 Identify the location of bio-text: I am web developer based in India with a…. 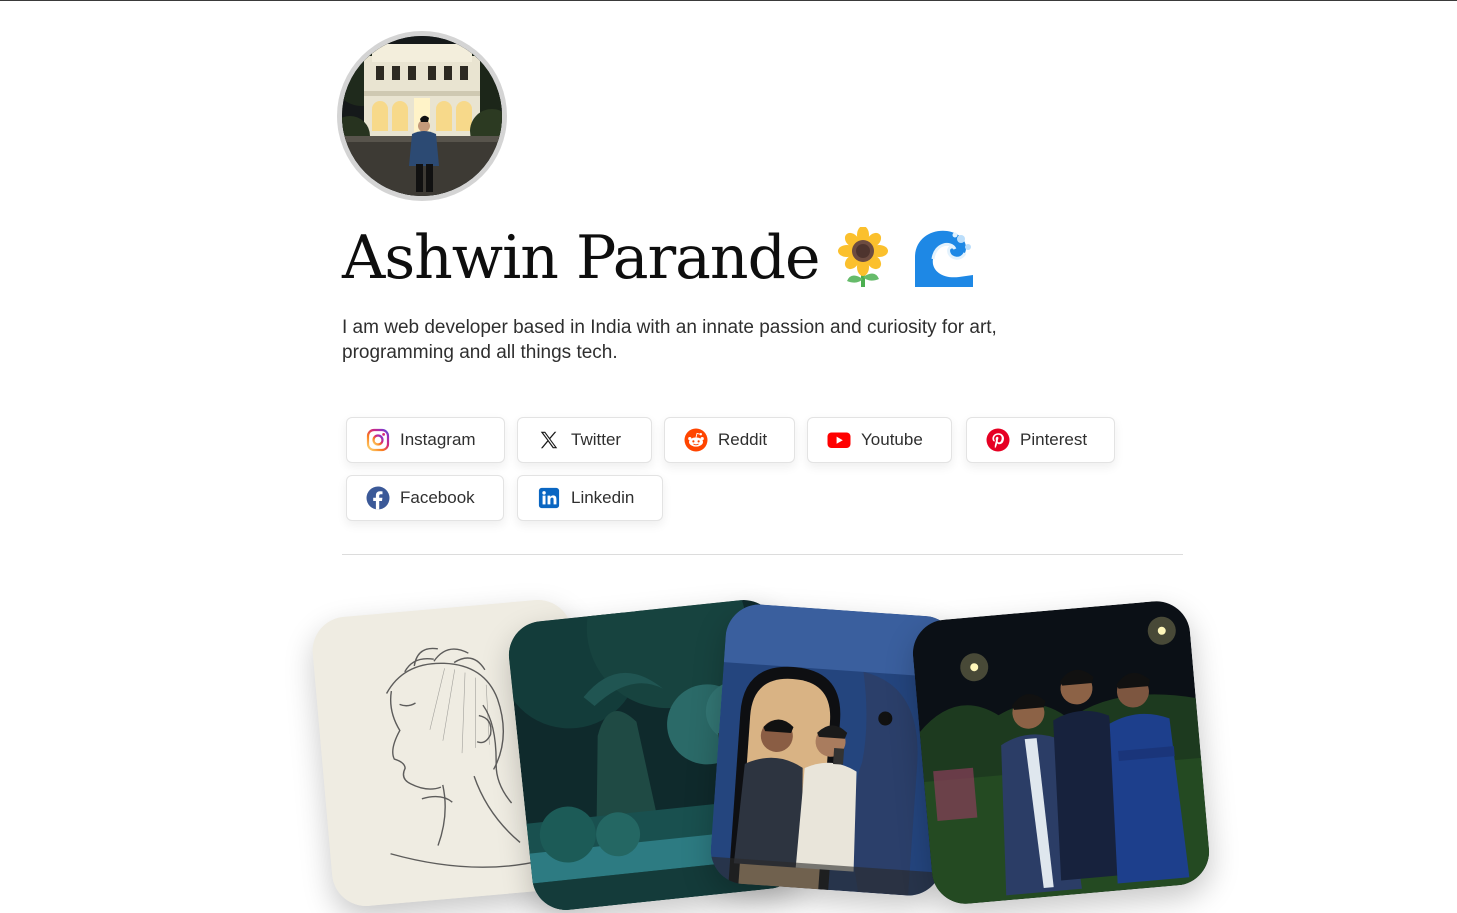
(669, 340).